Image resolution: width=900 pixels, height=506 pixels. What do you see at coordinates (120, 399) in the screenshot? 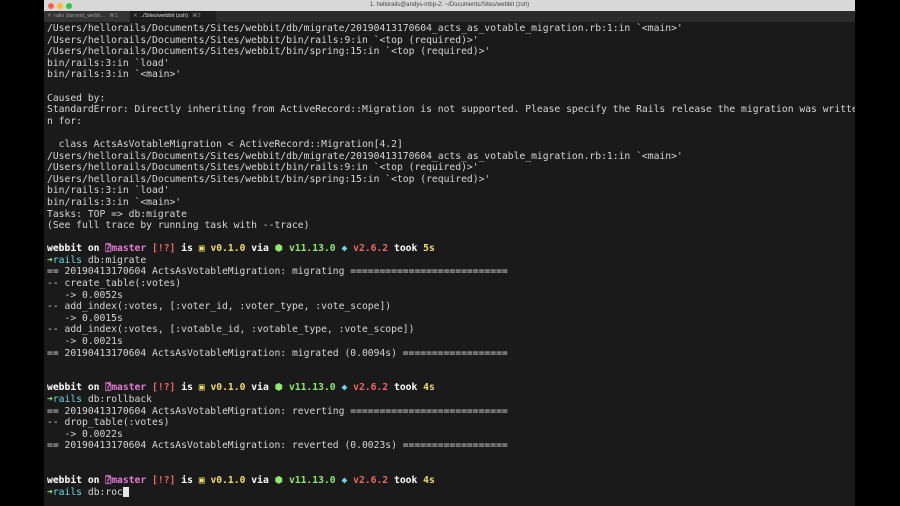
I see `command-args: db:rollback` at bounding box center [120, 399].